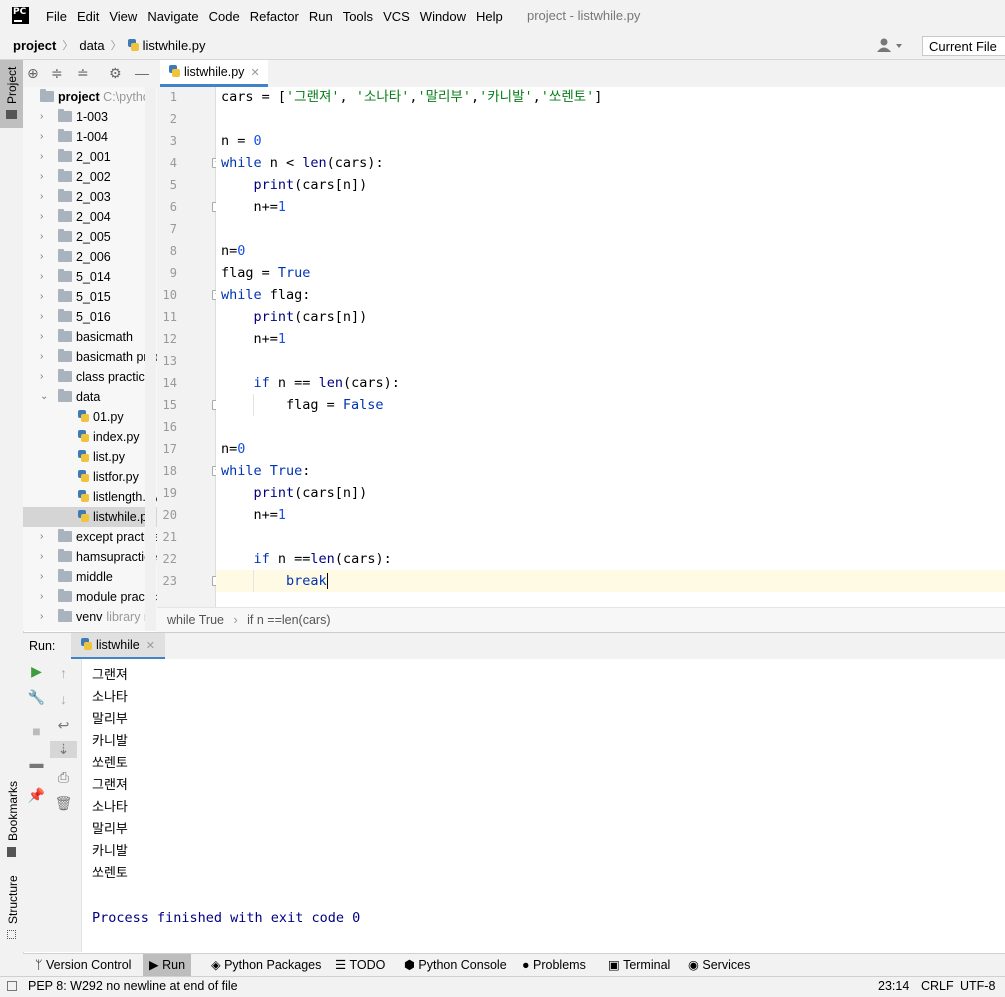  What do you see at coordinates (11, 908) in the screenshot?
I see `tool-tab-structure: Structure` at bounding box center [11, 908].